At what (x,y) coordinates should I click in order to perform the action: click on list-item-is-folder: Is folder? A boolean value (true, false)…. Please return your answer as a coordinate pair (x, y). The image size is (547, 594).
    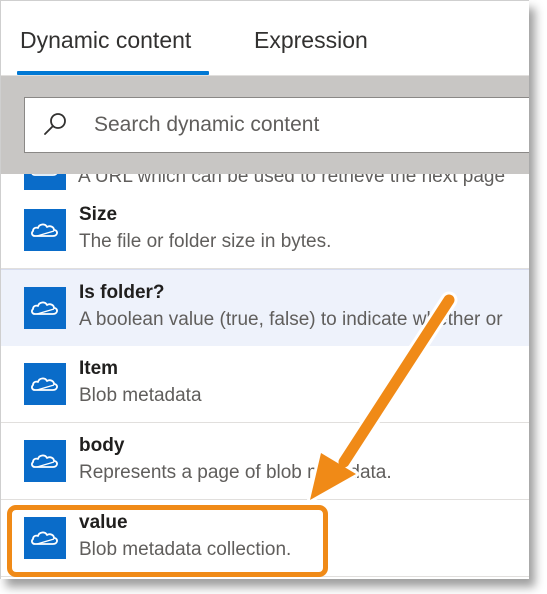
    Looking at the image, I should click on (265, 308).